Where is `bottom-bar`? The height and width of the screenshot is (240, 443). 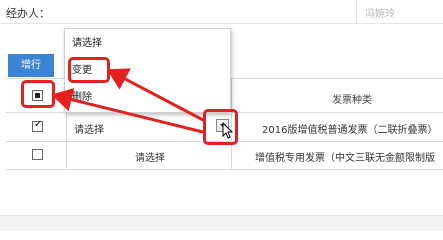
bottom-bar is located at coordinates (221, 223).